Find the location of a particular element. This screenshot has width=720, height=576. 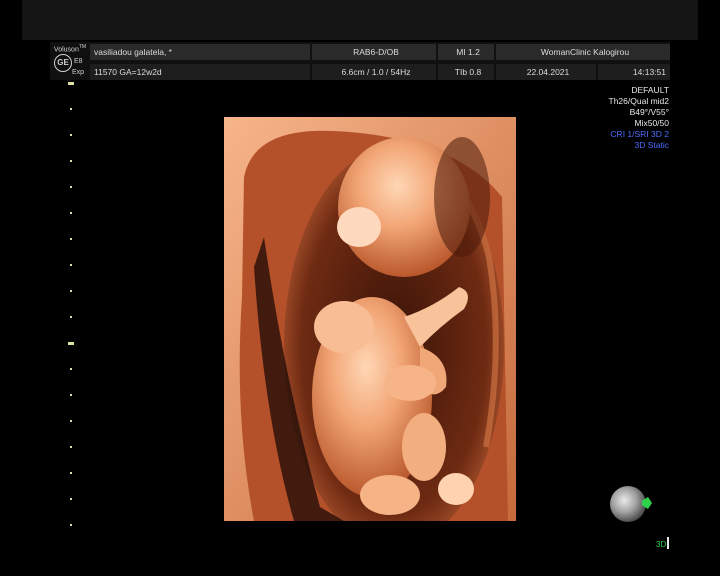

brand-block: VolusonTM GE E8 Exp is located at coordinates (70, 61).